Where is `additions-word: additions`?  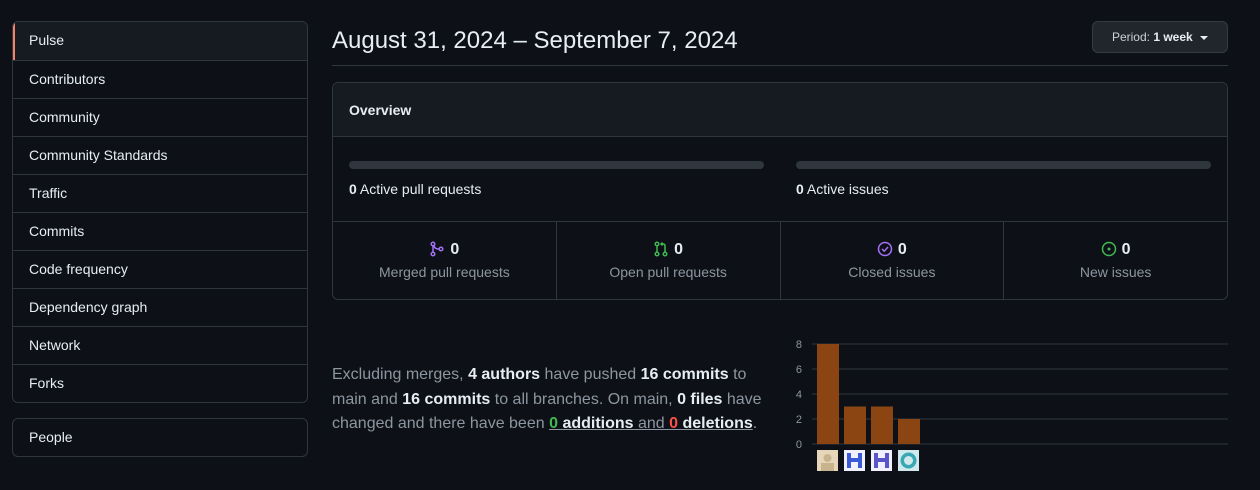
additions-word: additions is located at coordinates (598, 423).